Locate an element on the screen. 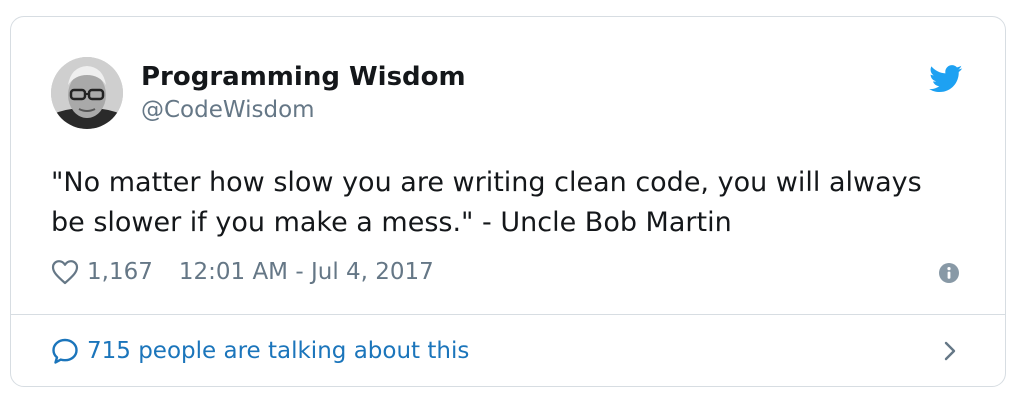  avatar is located at coordinates (87, 93).